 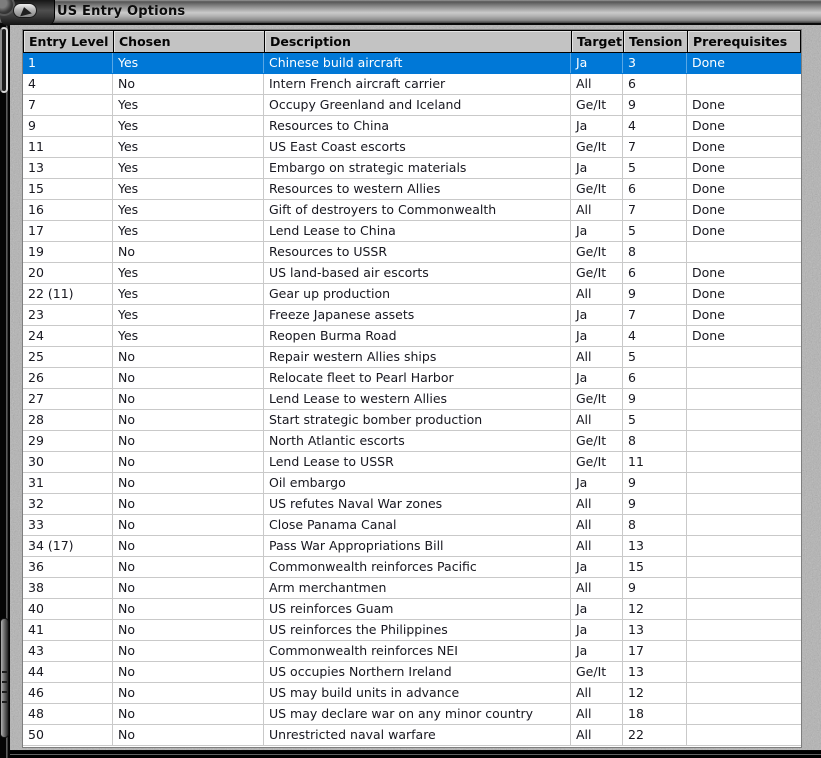 I want to click on cell-entry-level: 17, so click(x=68, y=231).